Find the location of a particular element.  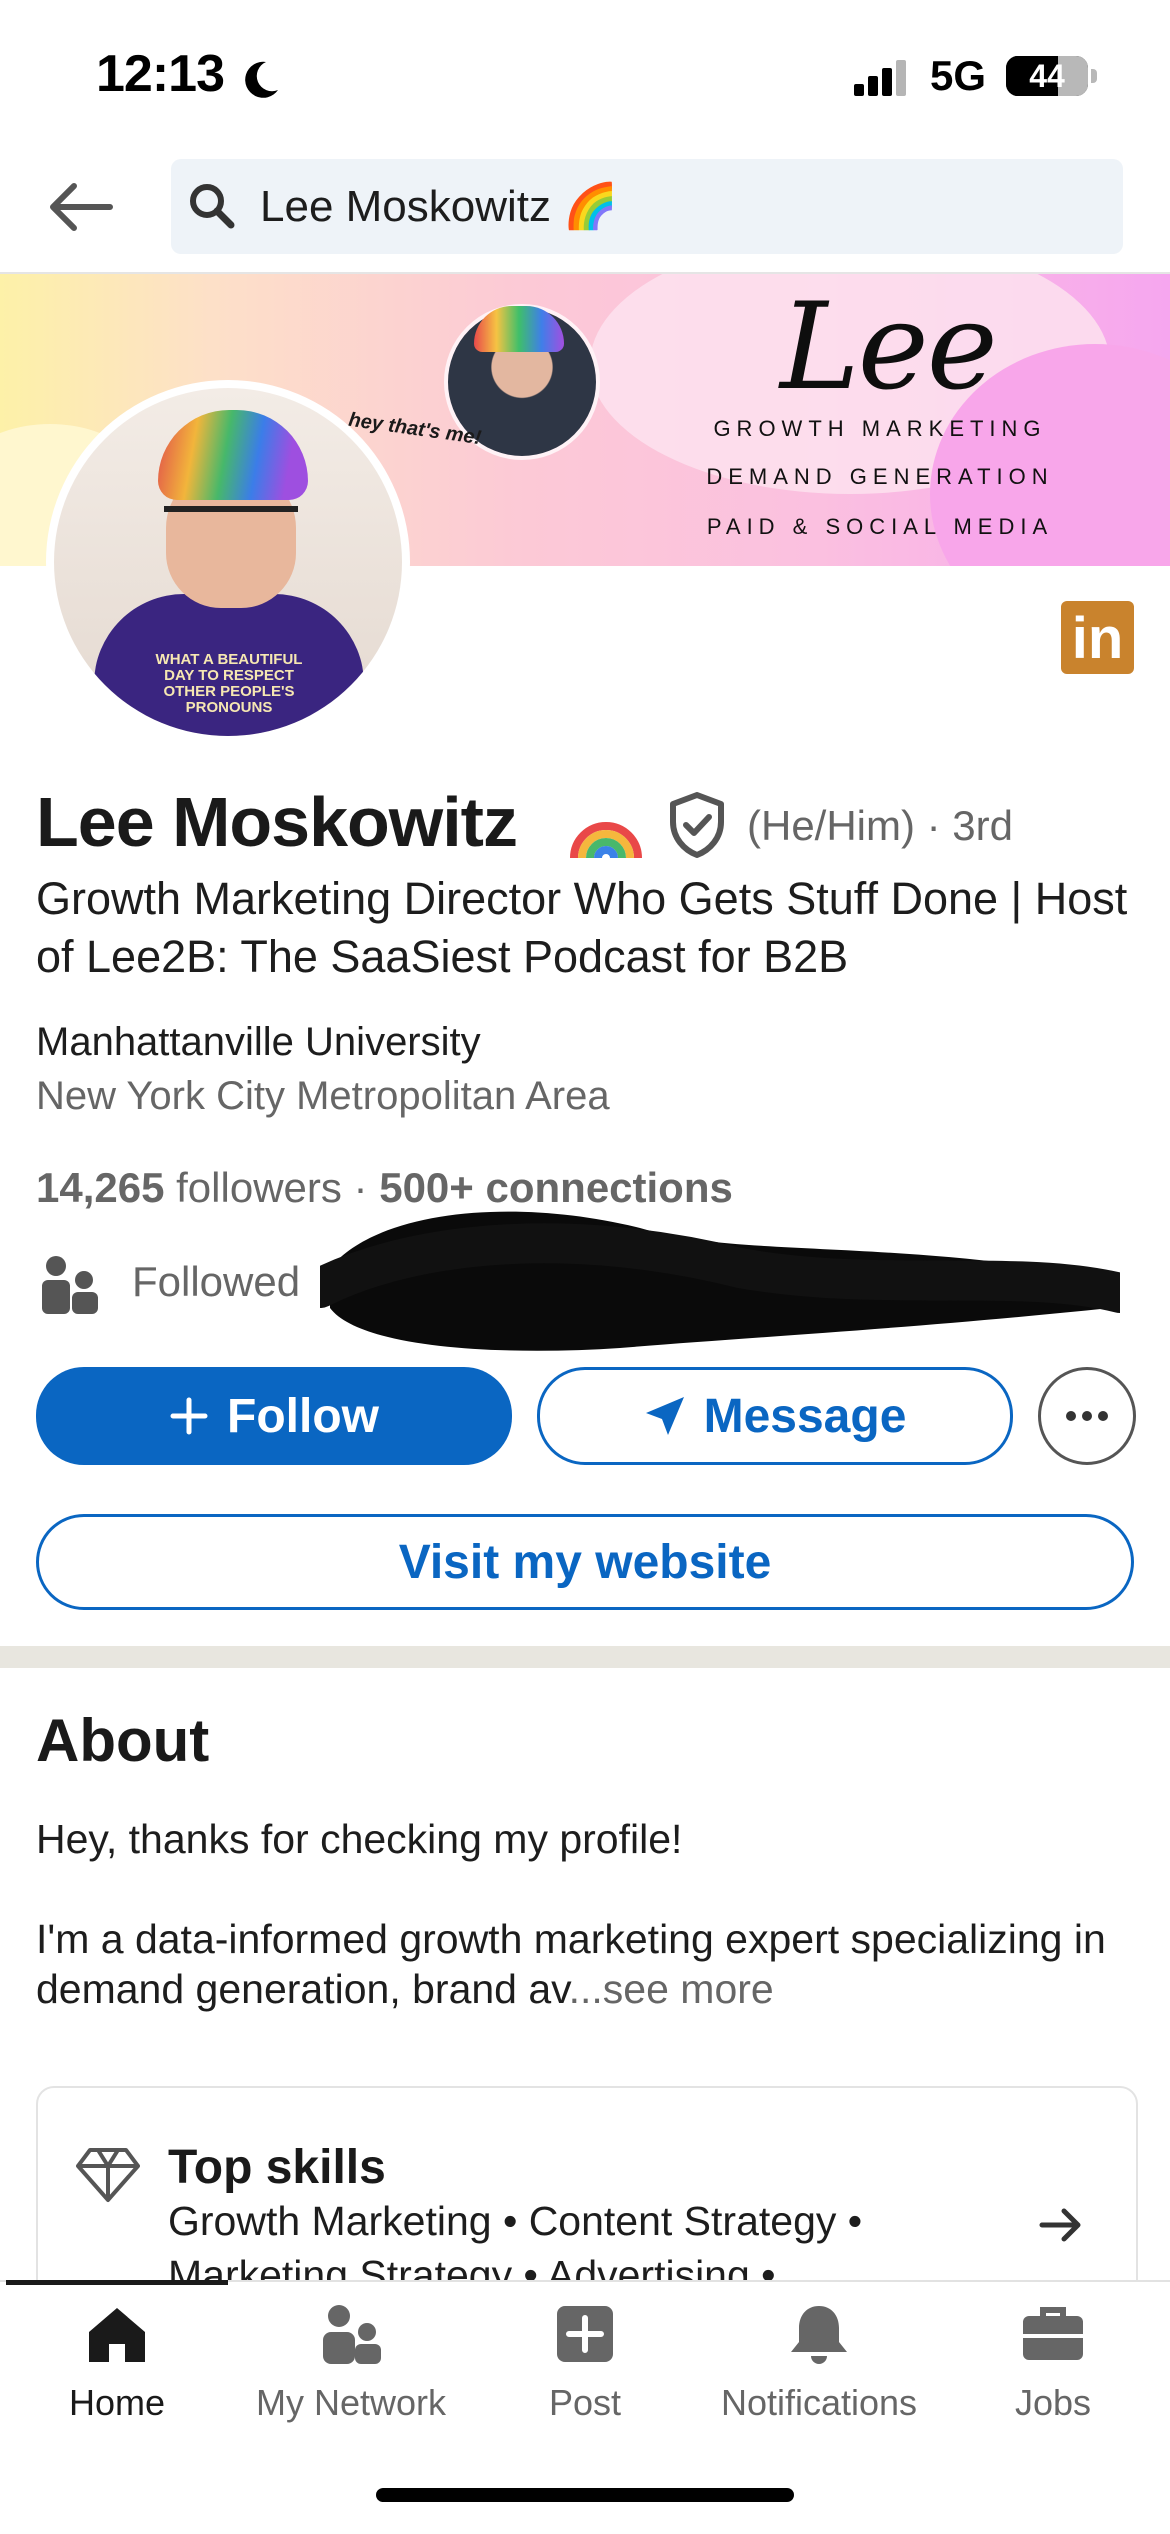

profile-location: New York City Metropolitan Area is located at coordinates (323, 1096).